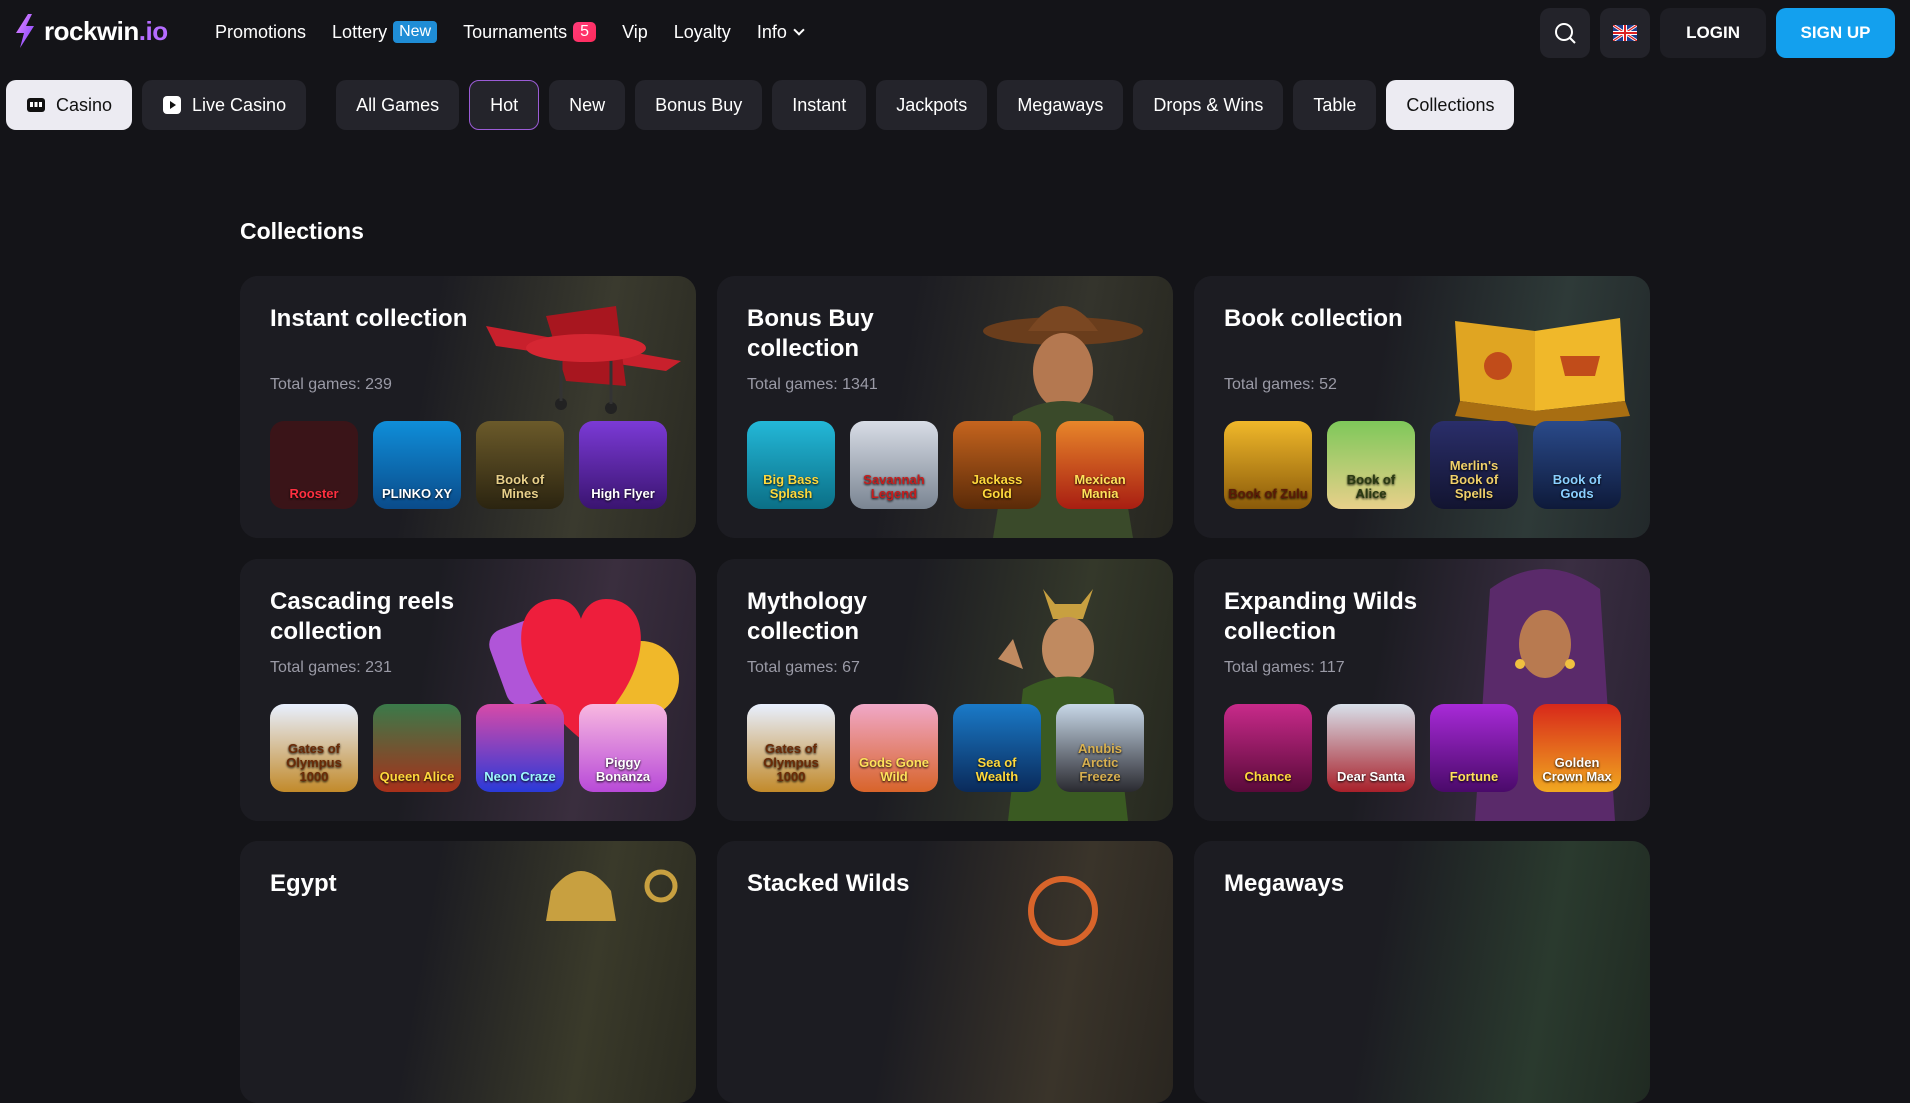  I want to click on game-thumb: Big Bass Splash, so click(791, 465).